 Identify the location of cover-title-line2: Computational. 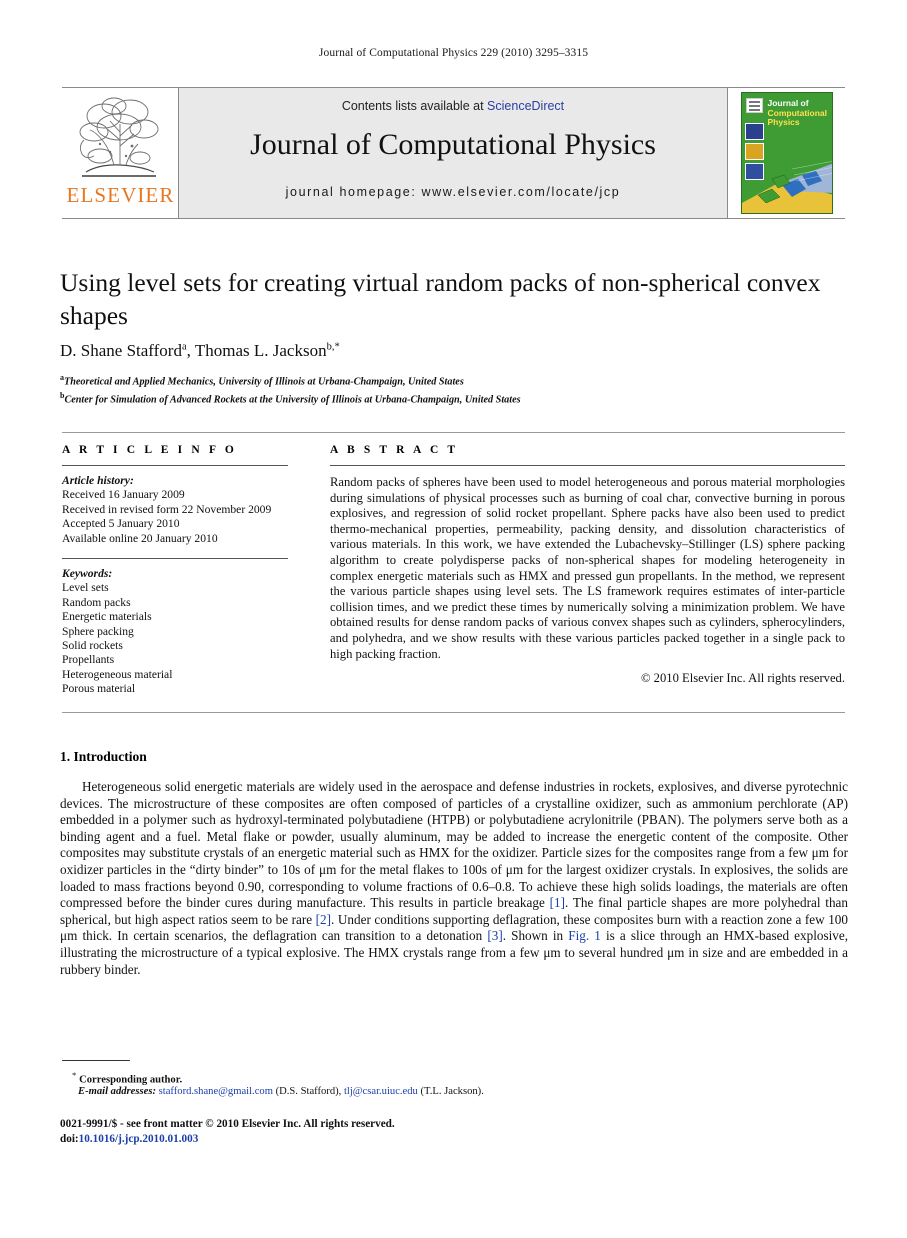
(797, 112).